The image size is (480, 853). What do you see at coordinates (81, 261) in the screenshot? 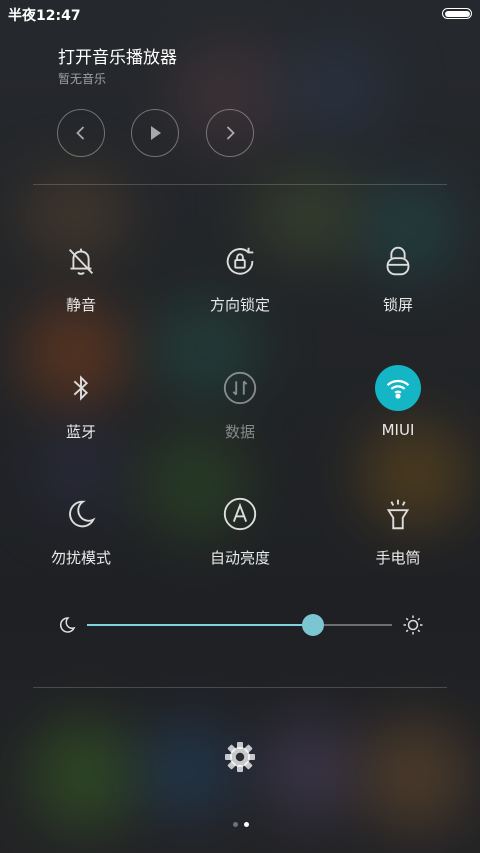
I see `mute-bell-icon` at bounding box center [81, 261].